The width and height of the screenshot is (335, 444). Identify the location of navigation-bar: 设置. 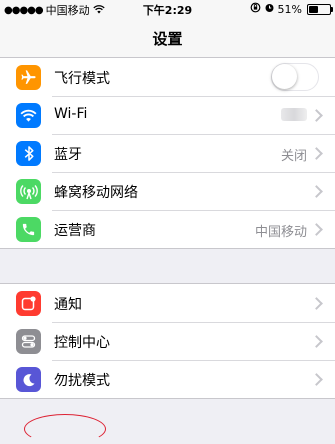
(167, 38).